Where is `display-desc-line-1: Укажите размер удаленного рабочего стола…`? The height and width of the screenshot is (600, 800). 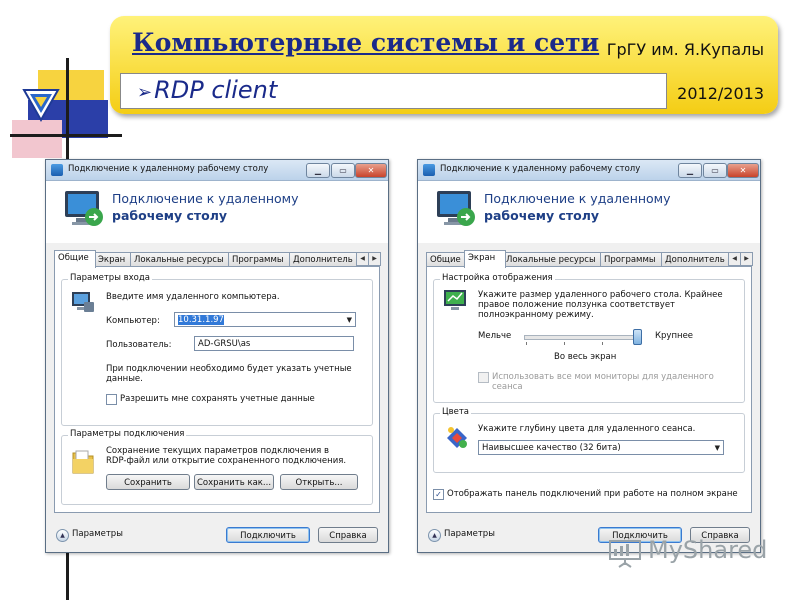 display-desc-line-1: Укажите размер удаленного рабочего стола… is located at coordinates (600, 295).